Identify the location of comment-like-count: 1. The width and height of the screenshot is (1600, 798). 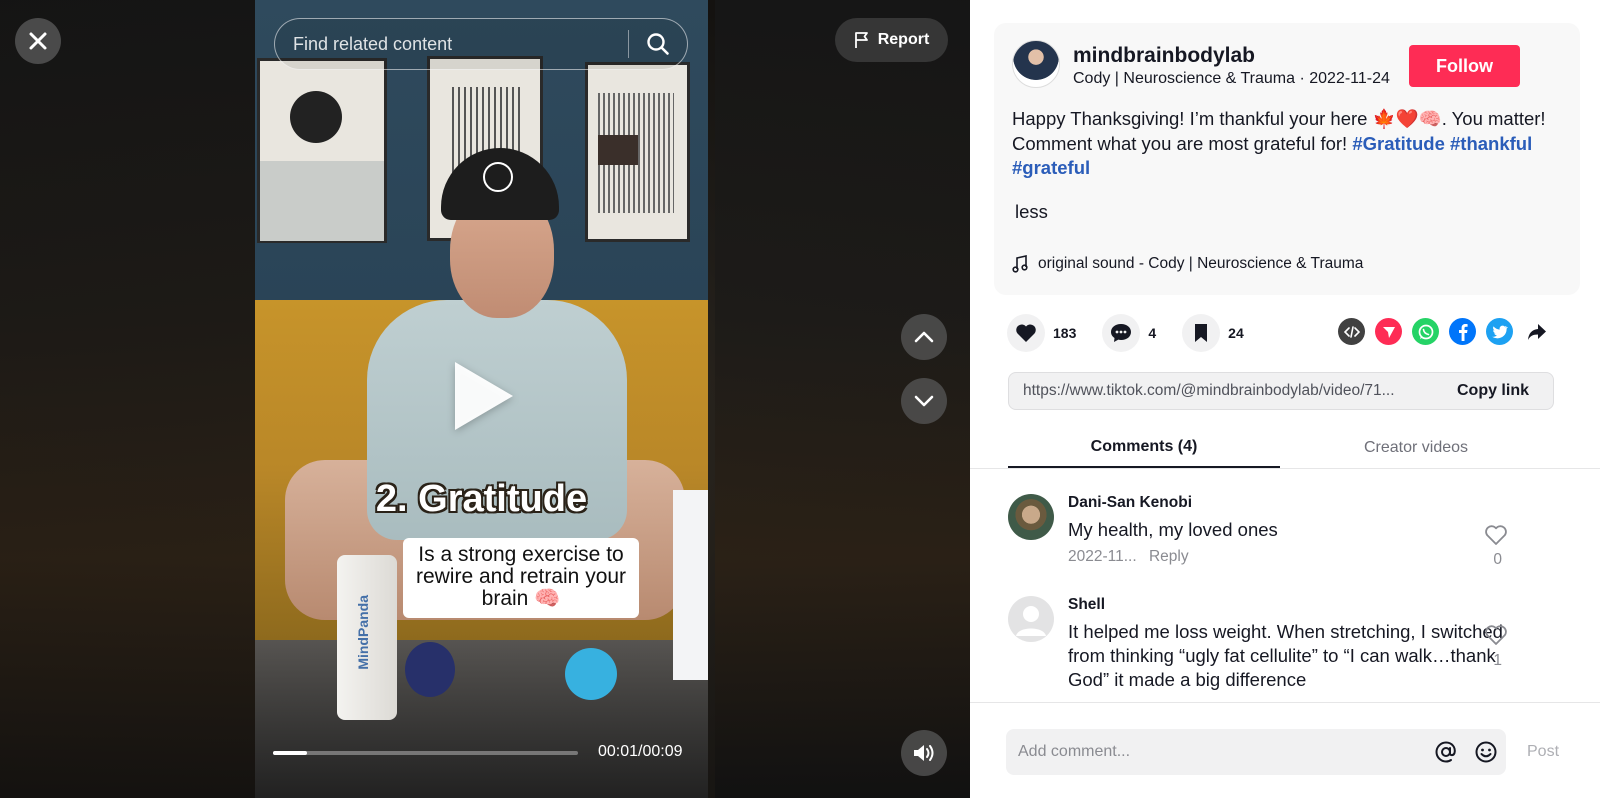
(1497, 660).